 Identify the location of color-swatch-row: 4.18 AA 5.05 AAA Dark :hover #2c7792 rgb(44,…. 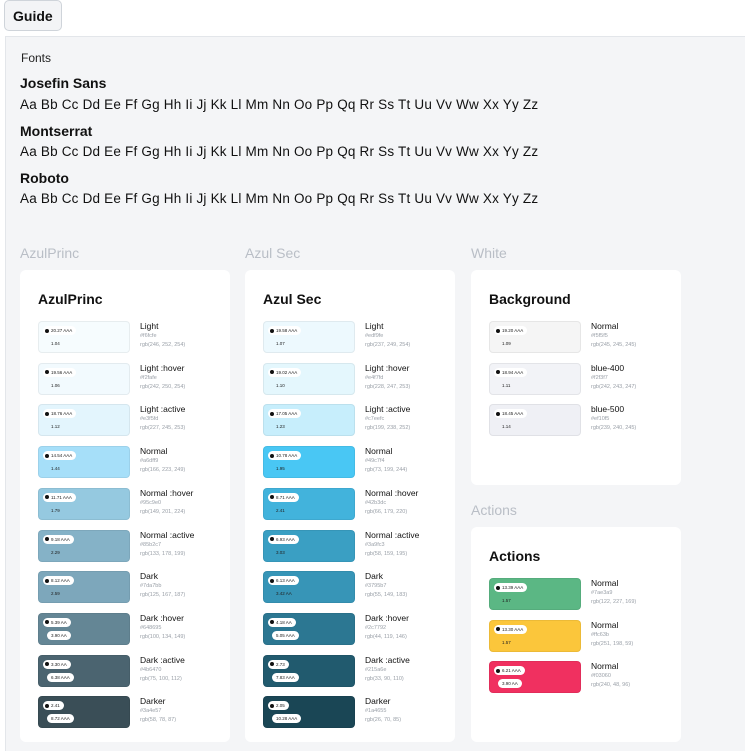
(363, 629).